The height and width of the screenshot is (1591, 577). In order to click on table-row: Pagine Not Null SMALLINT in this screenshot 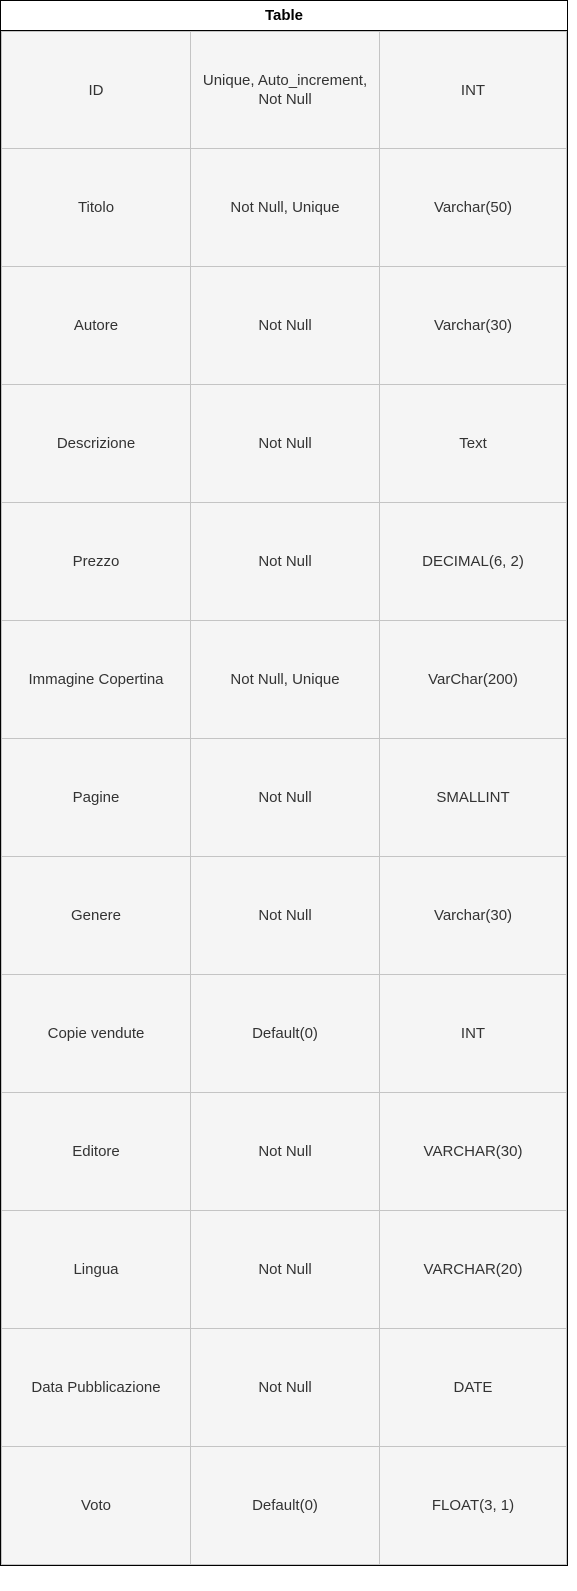, I will do `click(284, 797)`.